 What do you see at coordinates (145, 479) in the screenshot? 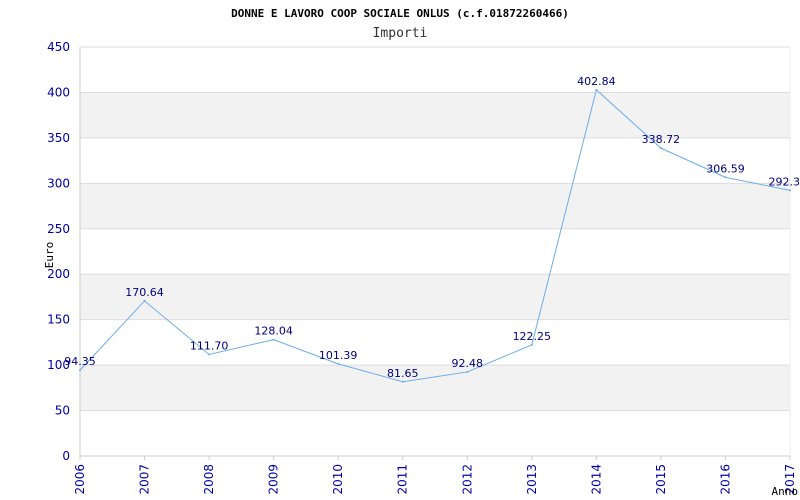
I see `x-tick-label: 2007` at bounding box center [145, 479].